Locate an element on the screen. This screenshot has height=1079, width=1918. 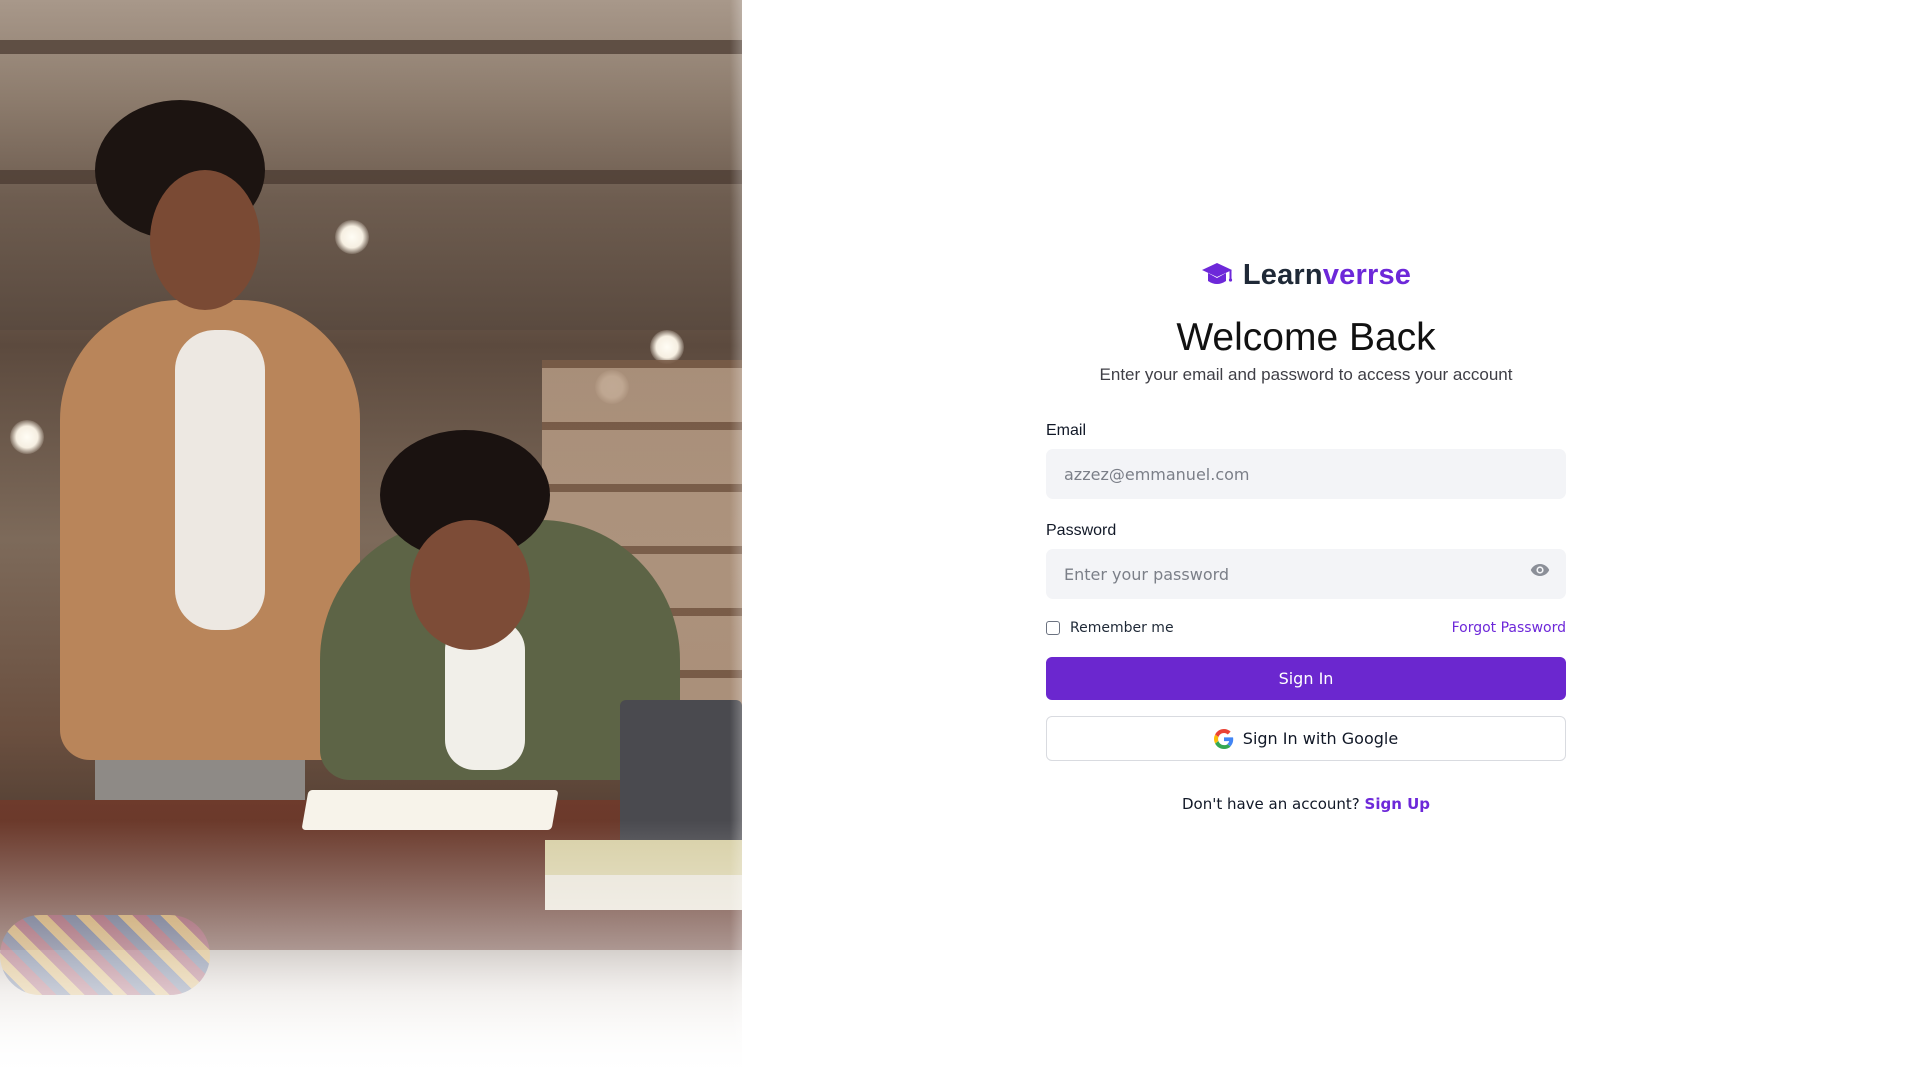
brand-name-part1: Learn is located at coordinates (1282, 274).